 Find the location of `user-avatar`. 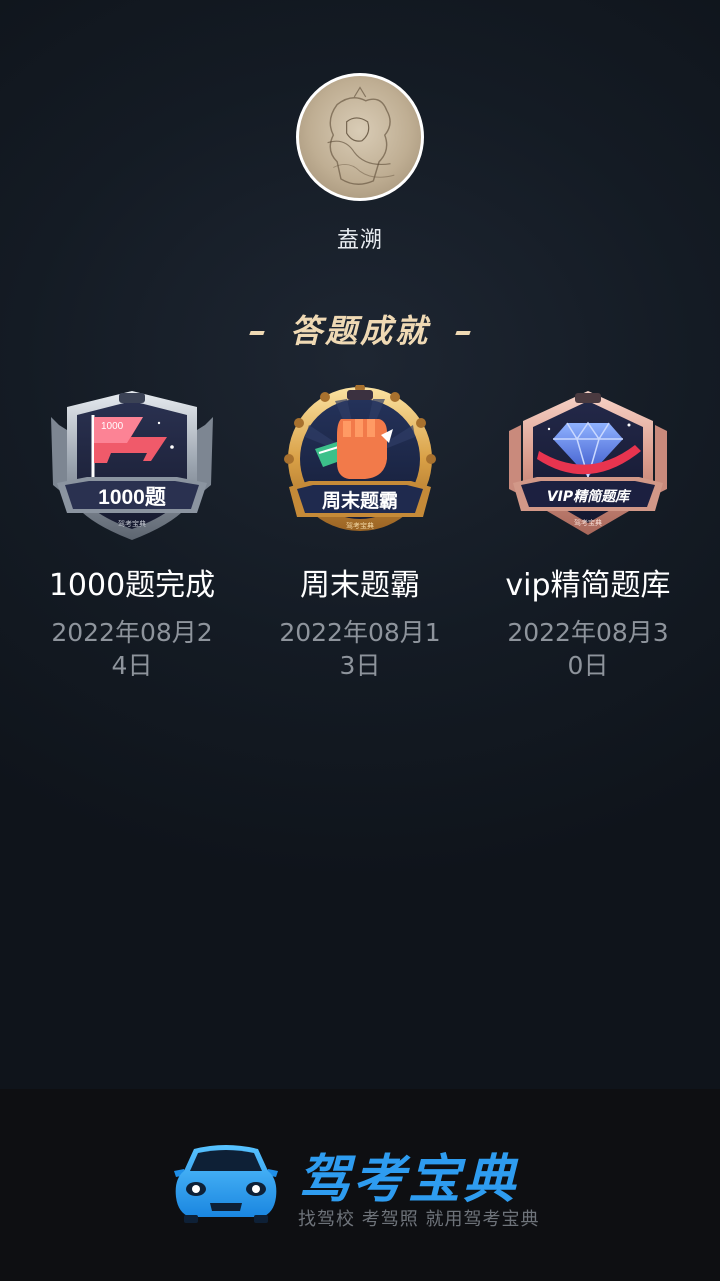

user-avatar is located at coordinates (360, 137).